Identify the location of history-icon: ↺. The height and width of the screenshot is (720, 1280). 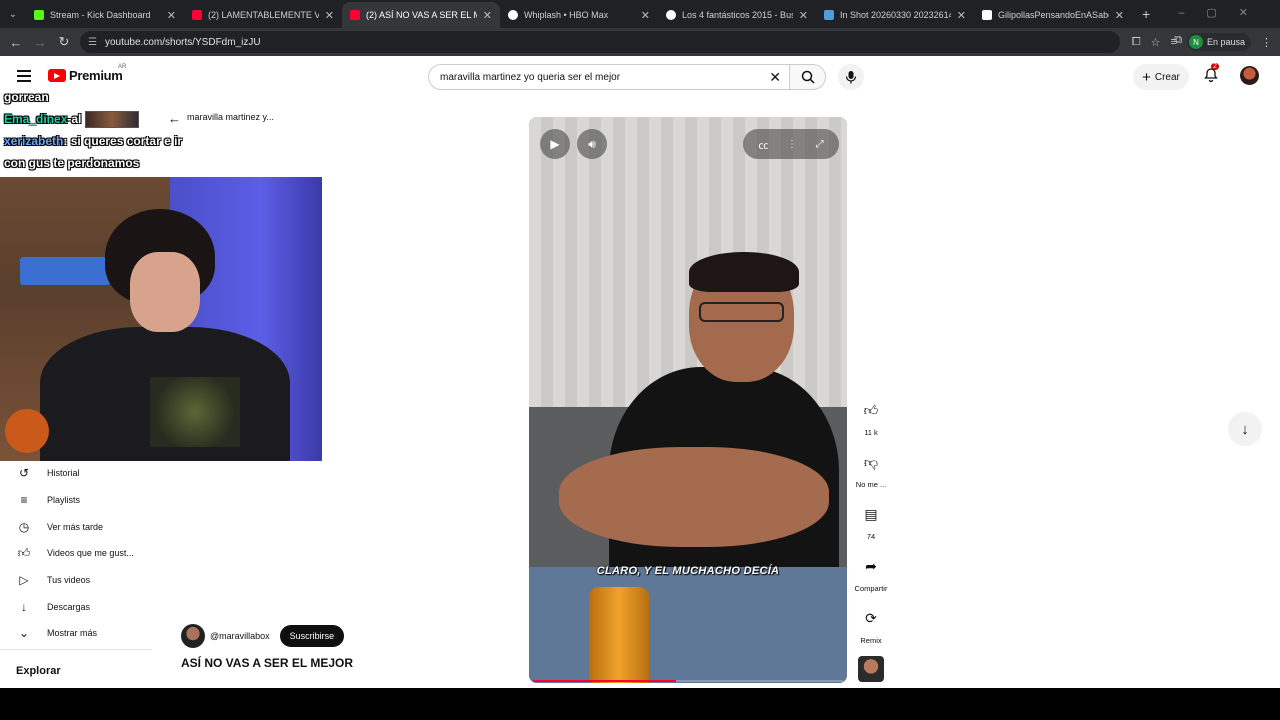
(24, 473).